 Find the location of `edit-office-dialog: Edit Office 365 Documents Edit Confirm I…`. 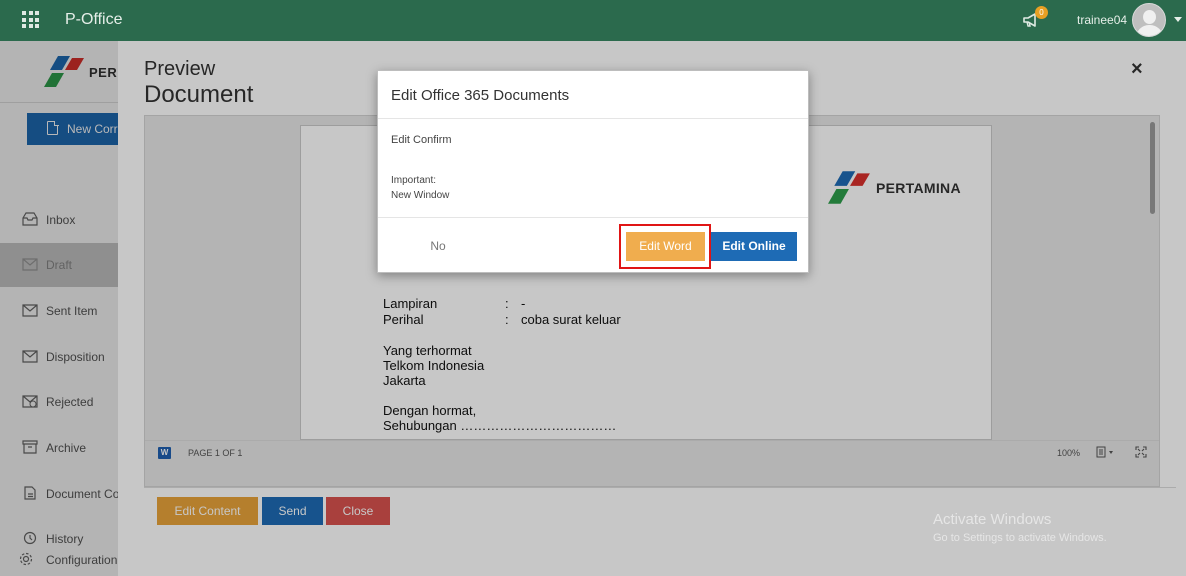

edit-office-dialog: Edit Office 365 Documents Edit Confirm I… is located at coordinates (593, 171).